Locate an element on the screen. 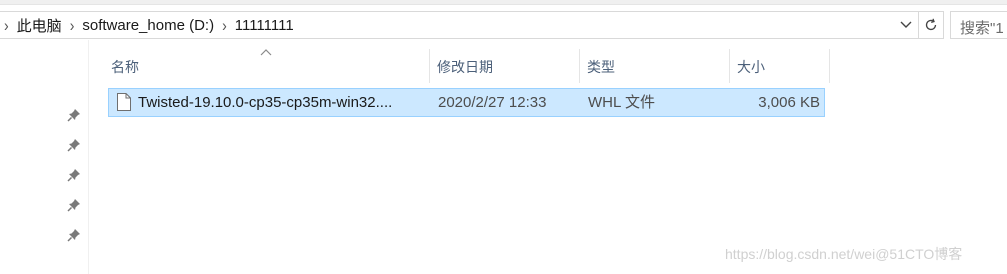 The image size is (1007, 274). address-history-dropdown is located at coordinates (906, 25).